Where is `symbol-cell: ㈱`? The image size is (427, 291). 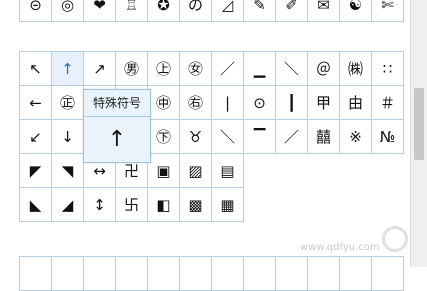 symbol-cell: ㈱ is located at coordinates (355, 68).